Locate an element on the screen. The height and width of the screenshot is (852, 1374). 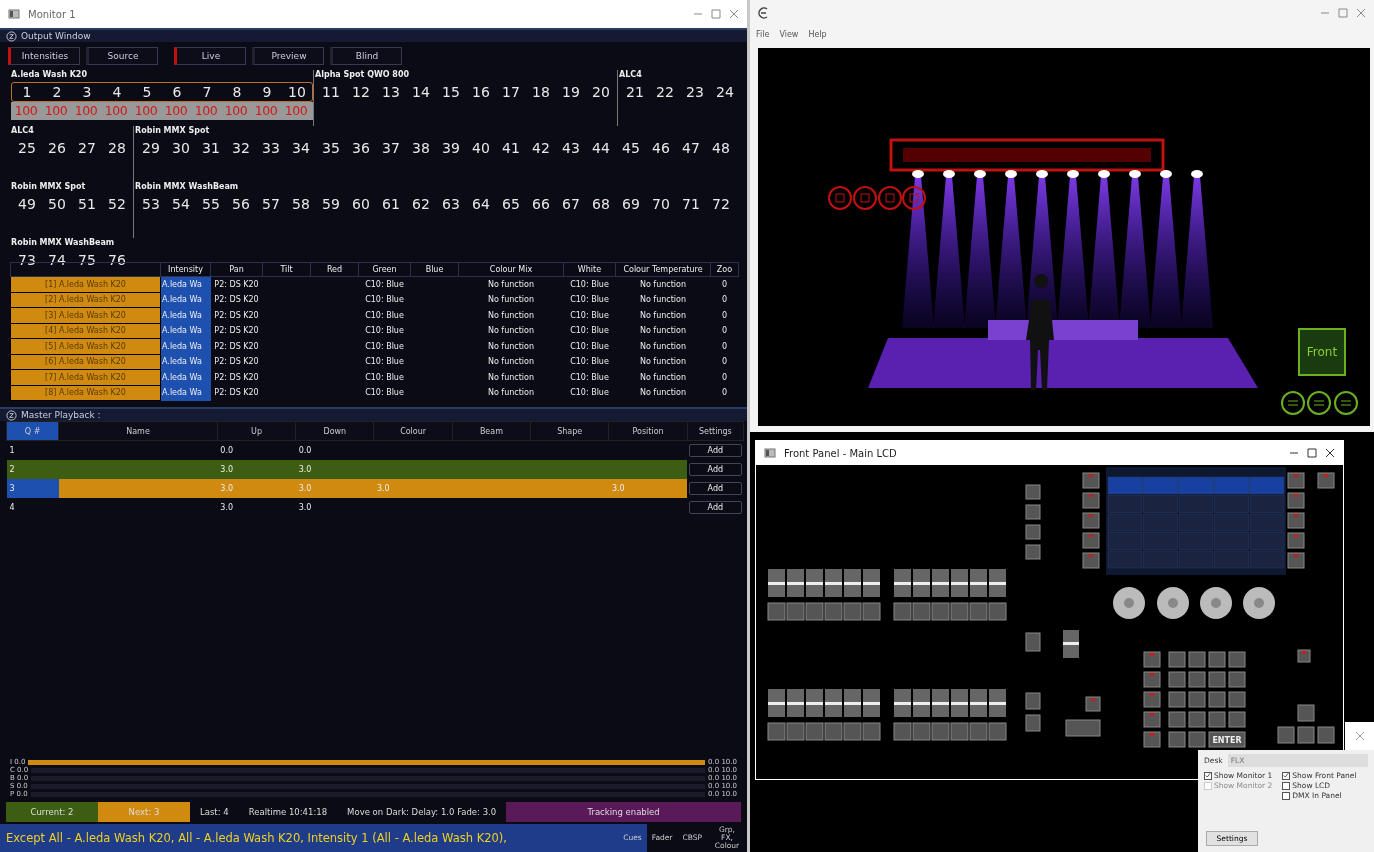
channel-number: 50 is located at coordinates (57, 204).